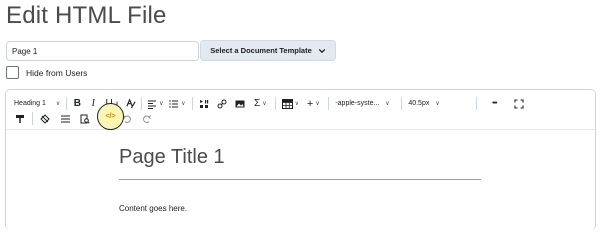 This screenshot has height=240, width=600. I want to click on word-count-button, so click(65, 119).